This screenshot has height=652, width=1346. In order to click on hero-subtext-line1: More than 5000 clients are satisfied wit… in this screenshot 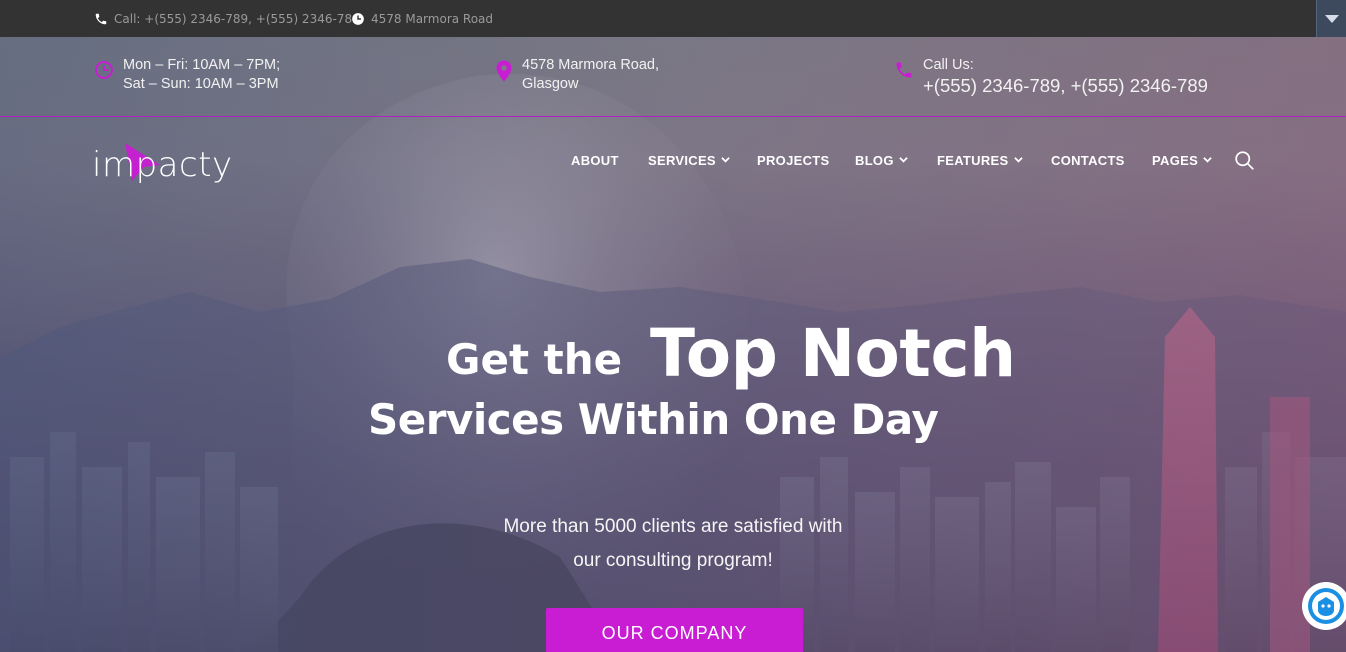, I will do `click(673, 526)`.